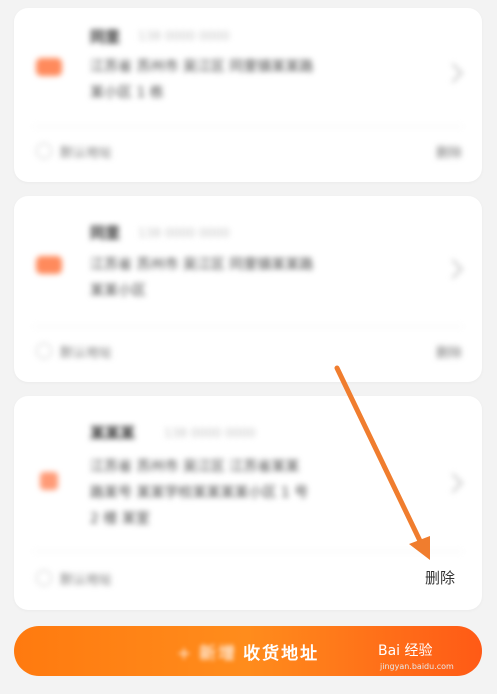 The image size is (497, 694). What do you see at coordinates (417, 666) in the screenshot?
I see `watermark-url: jingyan.baidu.com` at bounding box center [417, 666].